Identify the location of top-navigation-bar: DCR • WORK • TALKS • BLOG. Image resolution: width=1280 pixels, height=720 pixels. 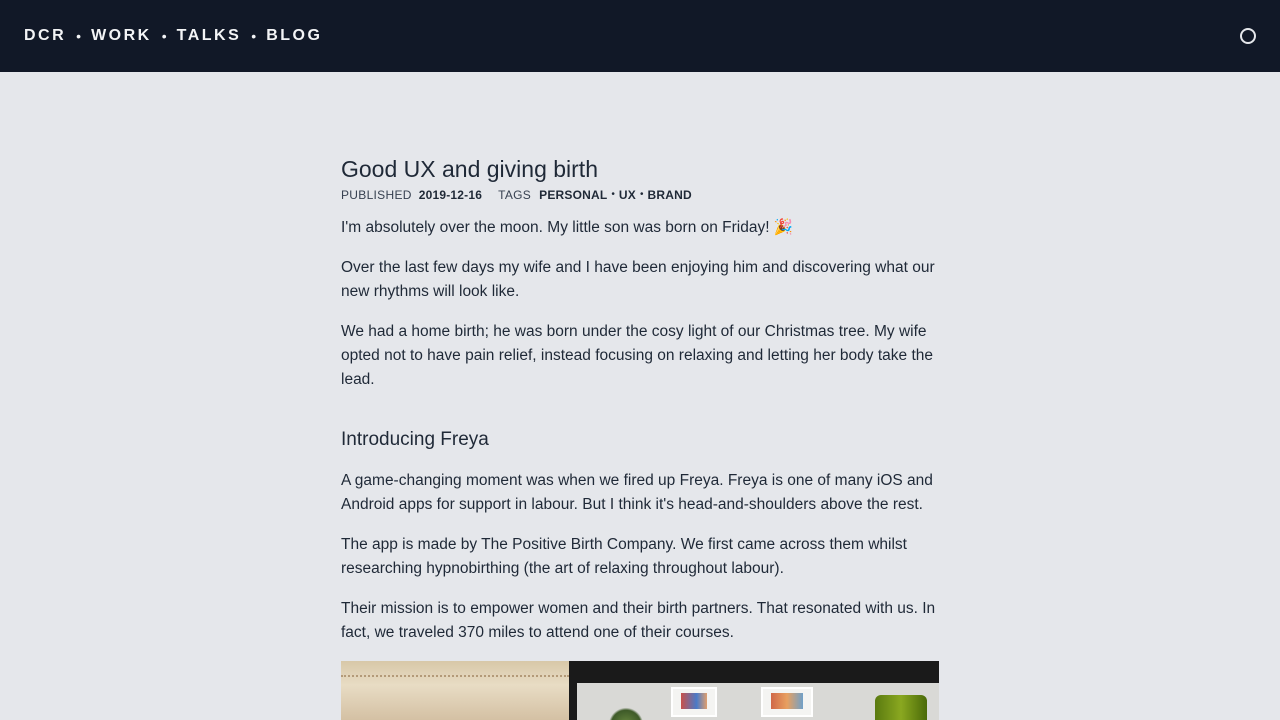
(640, 36).